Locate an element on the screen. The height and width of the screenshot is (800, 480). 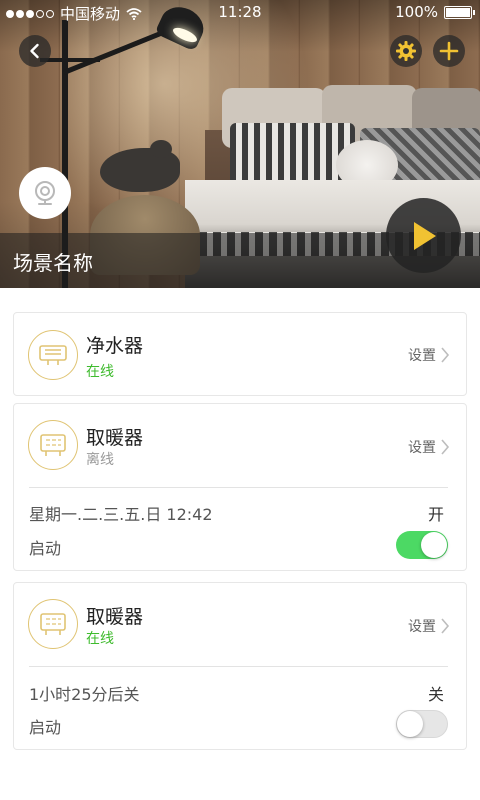
gear-icon is located at coordinates (406, 51).